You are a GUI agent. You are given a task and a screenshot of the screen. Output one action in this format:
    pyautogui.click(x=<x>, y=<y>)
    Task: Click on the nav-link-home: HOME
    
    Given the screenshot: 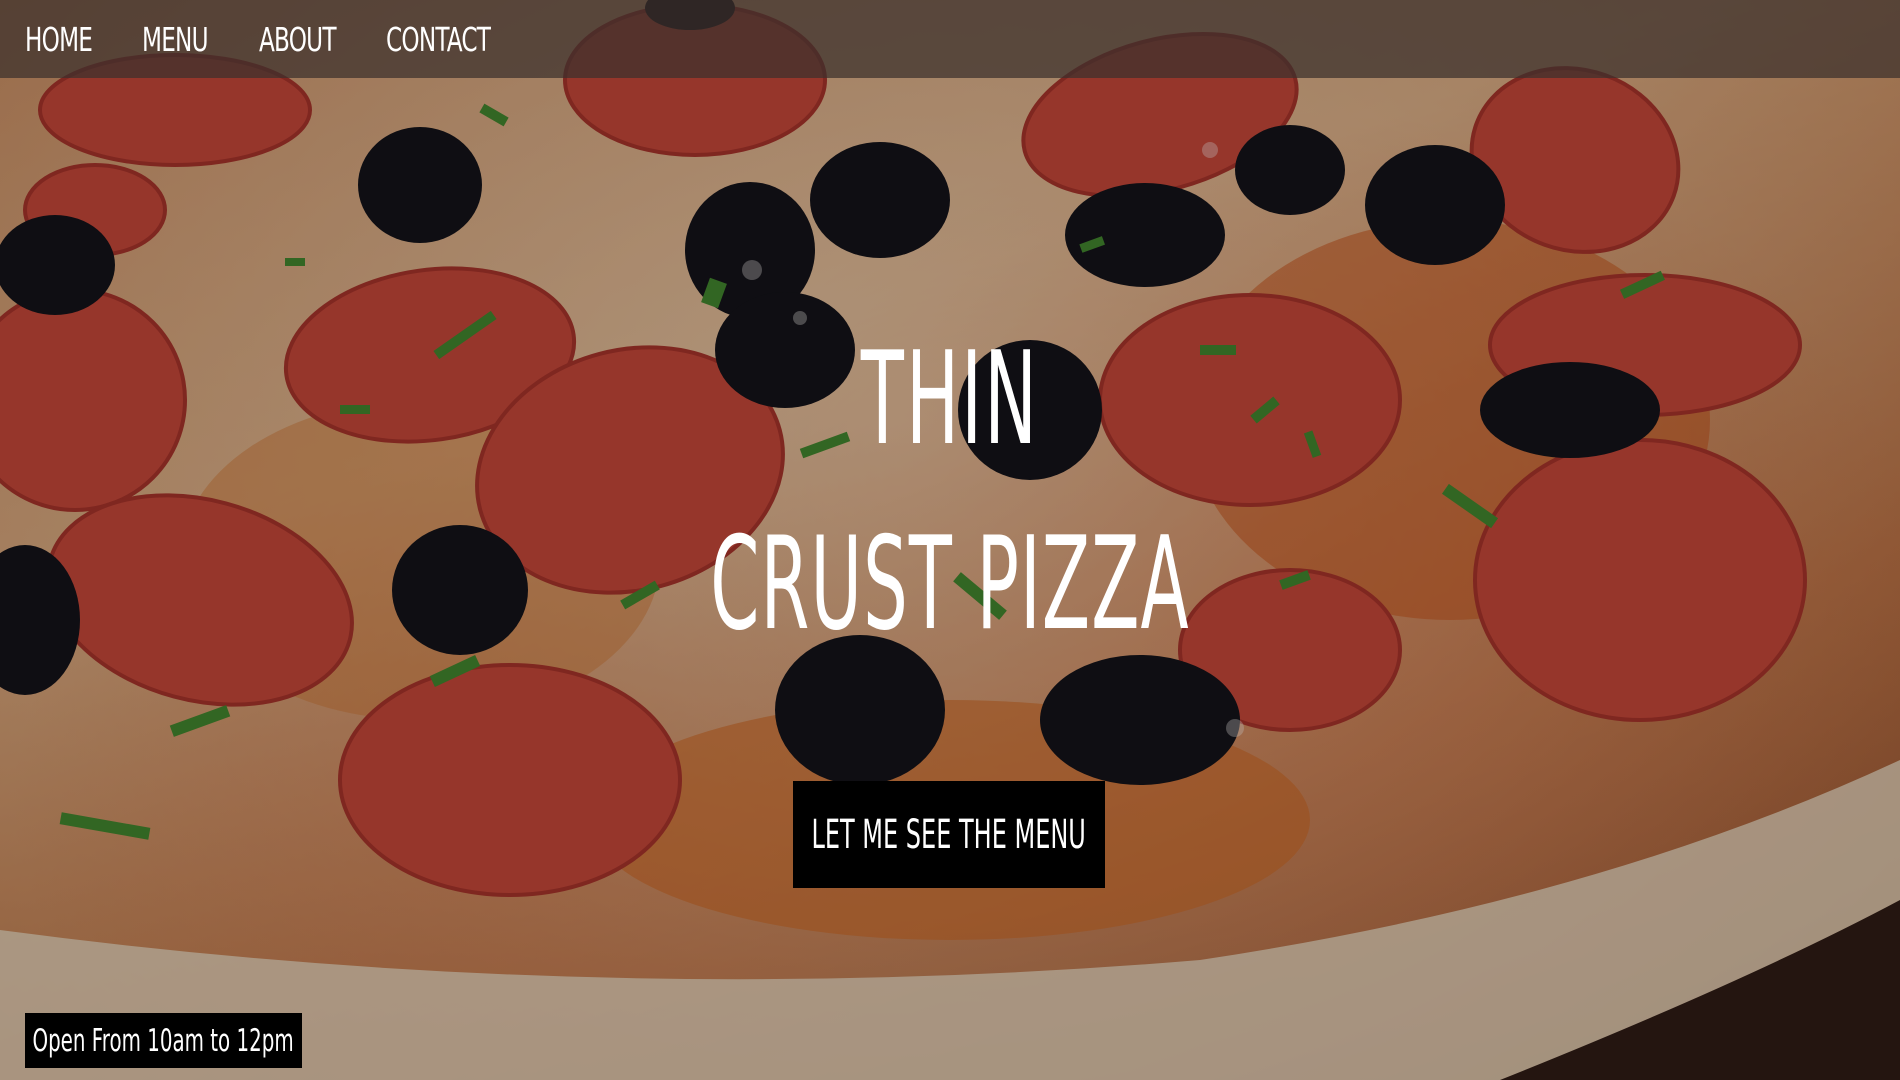 What is the action you would take?
    pyautogui.click(x=59, y=39)
    